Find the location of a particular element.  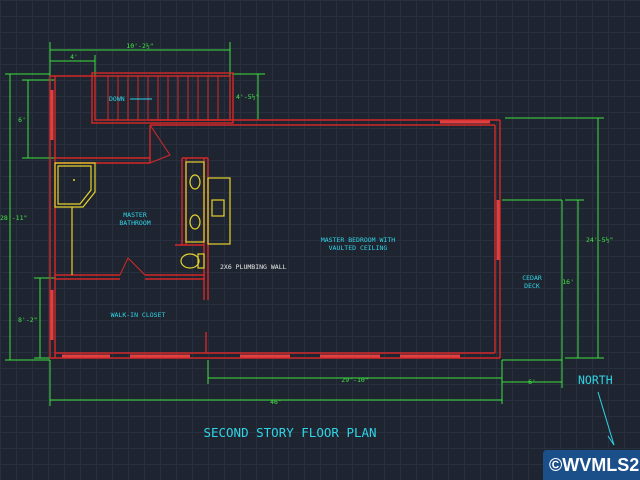

north-label: NORTH is located at coordinates (595, 380).